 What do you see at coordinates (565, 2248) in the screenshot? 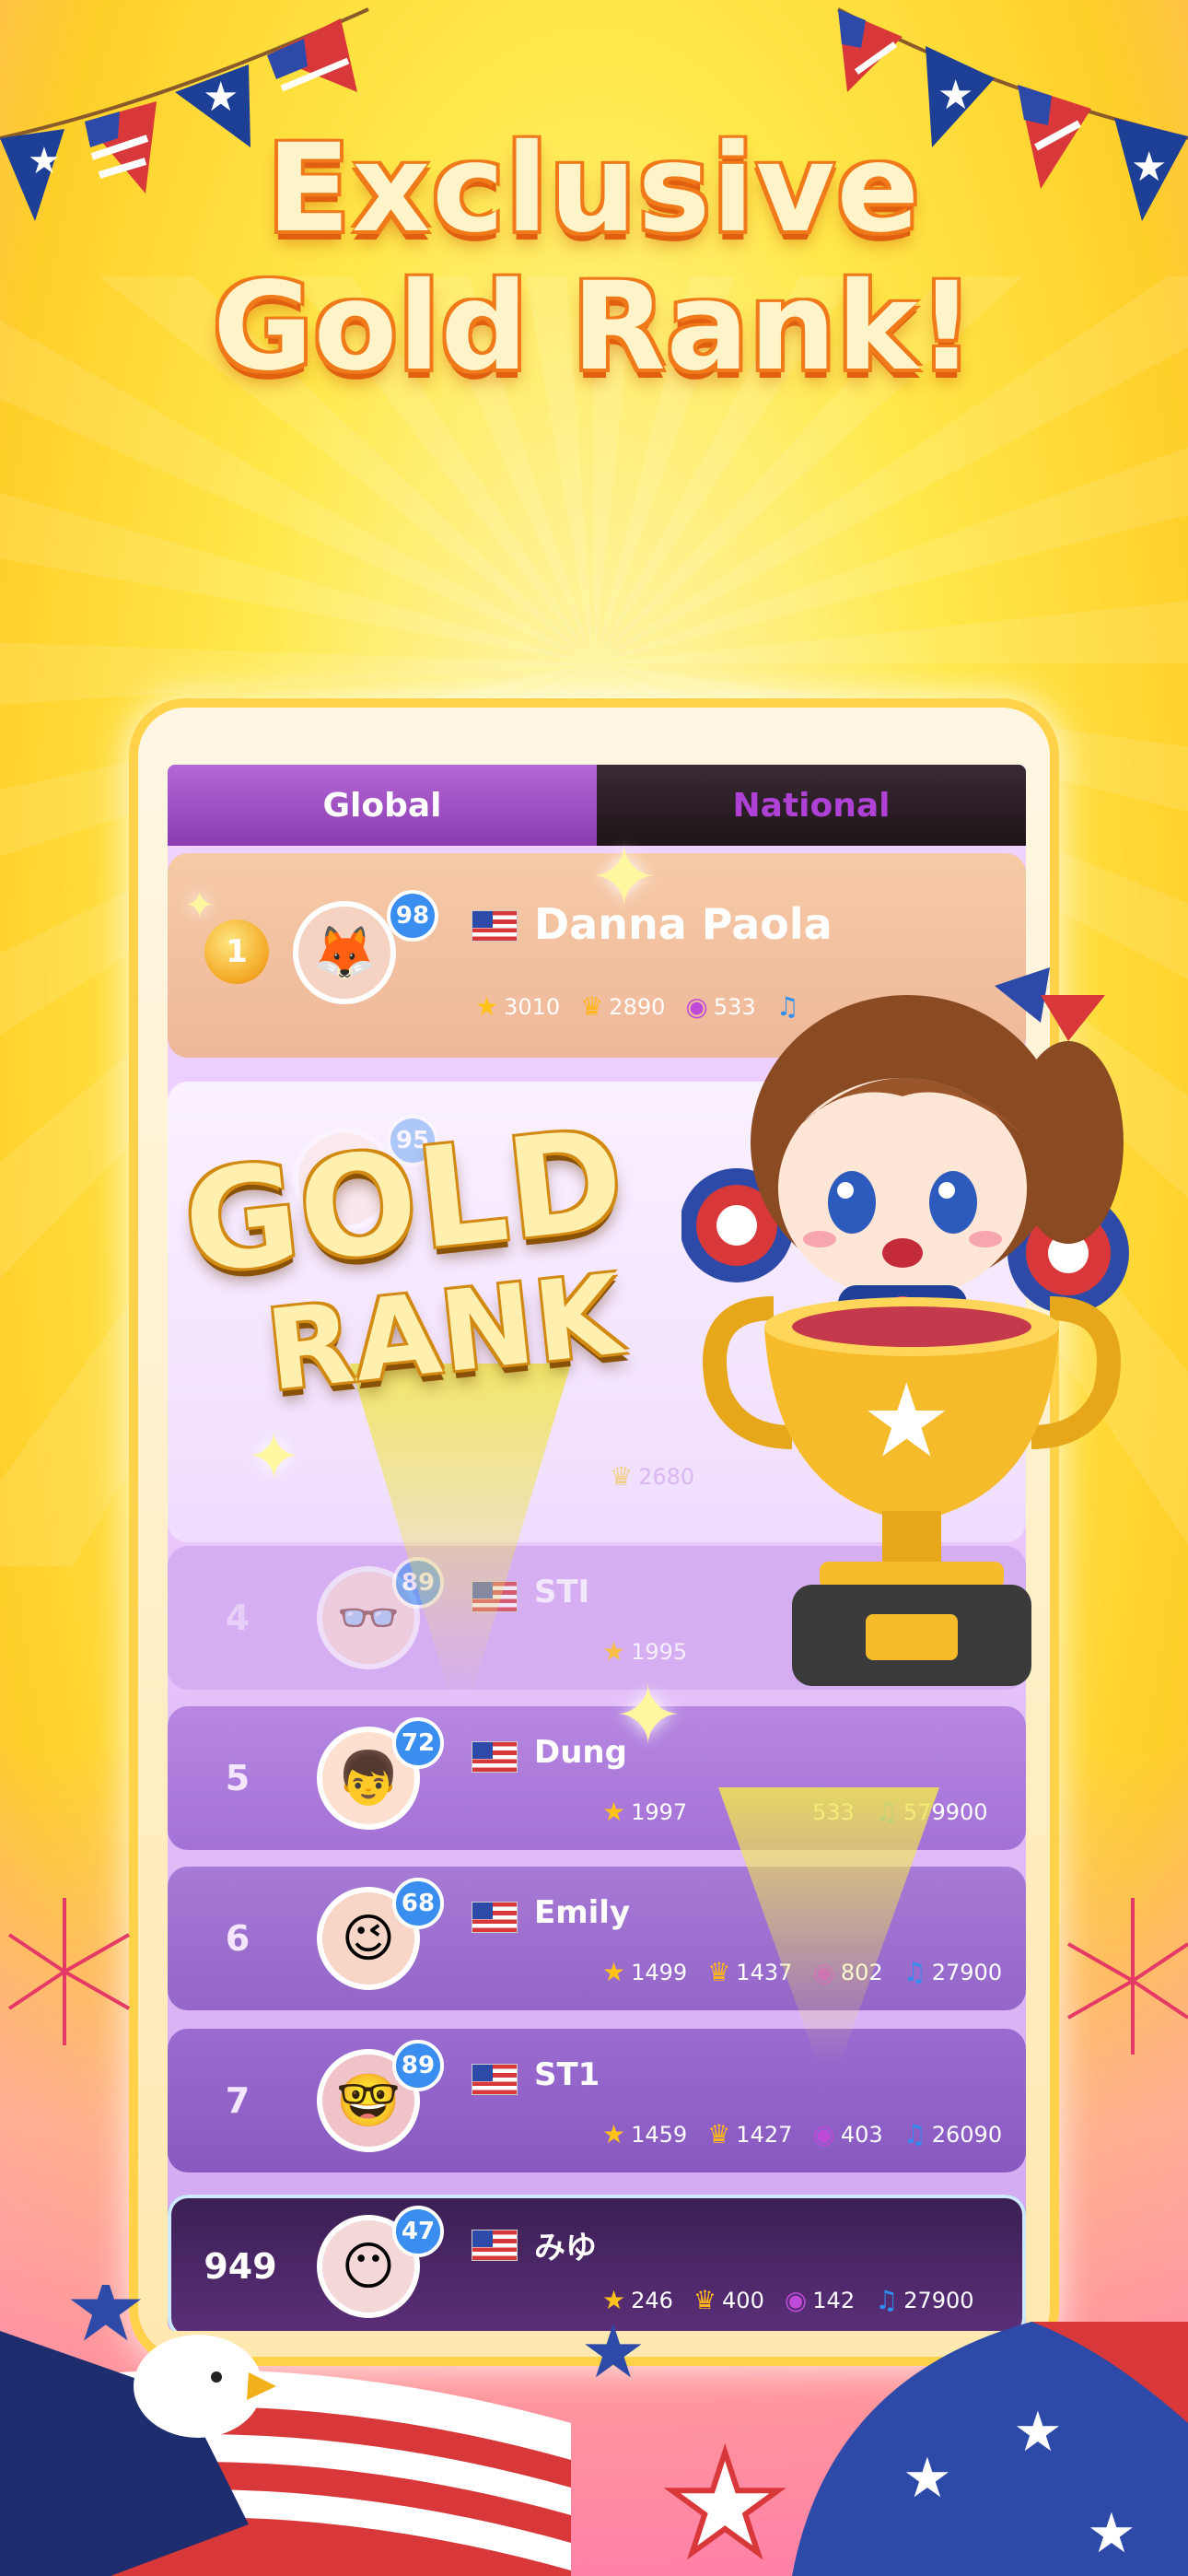
I see `player-name: みゆ` at bounding box center [565, 2248].